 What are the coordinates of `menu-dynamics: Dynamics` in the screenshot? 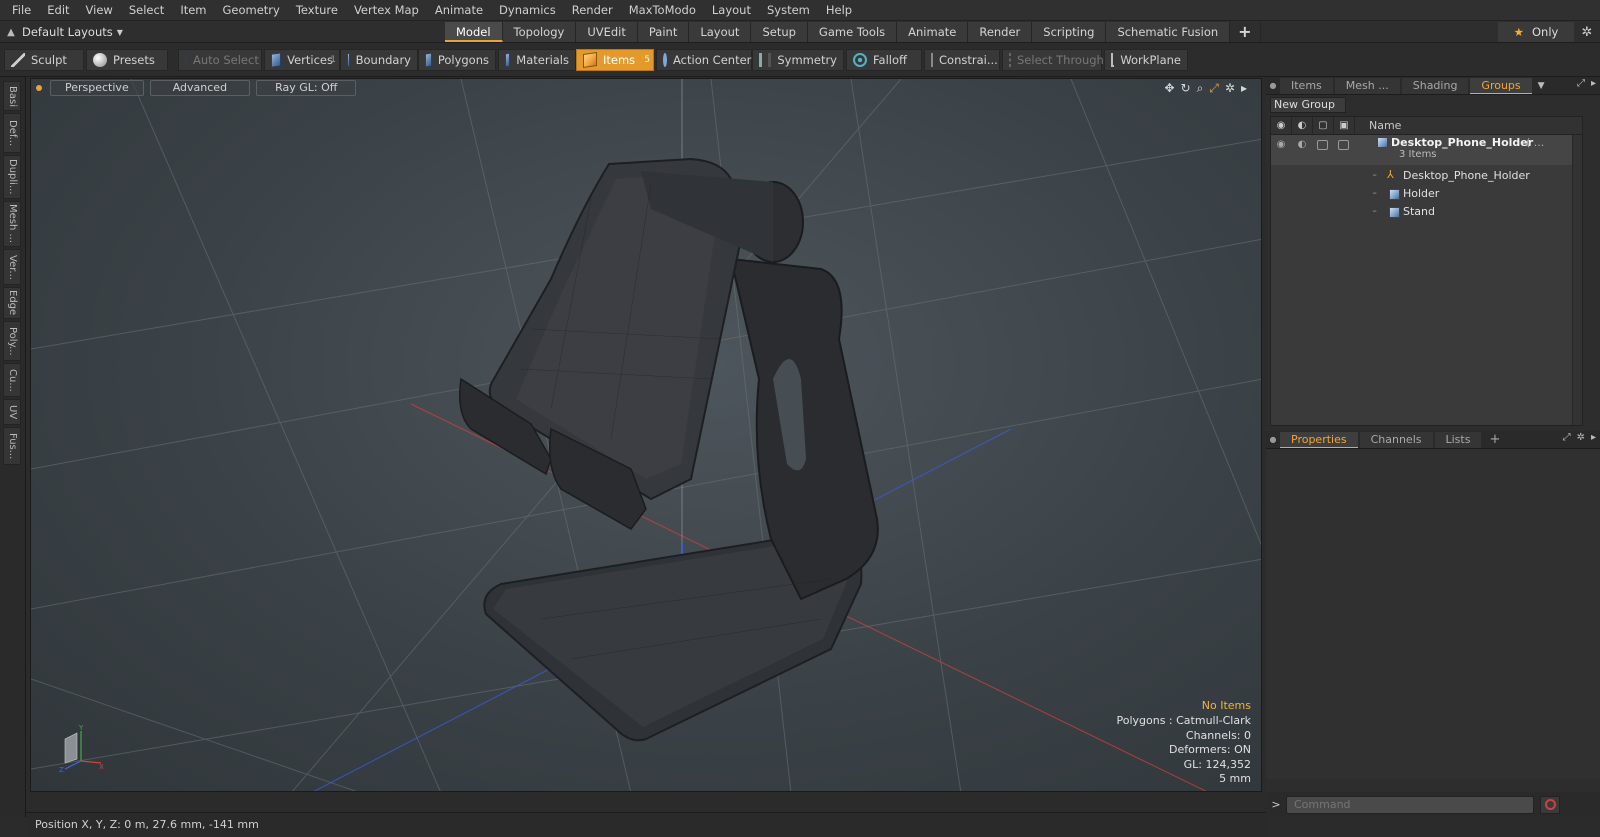 It's located at (527, 10).